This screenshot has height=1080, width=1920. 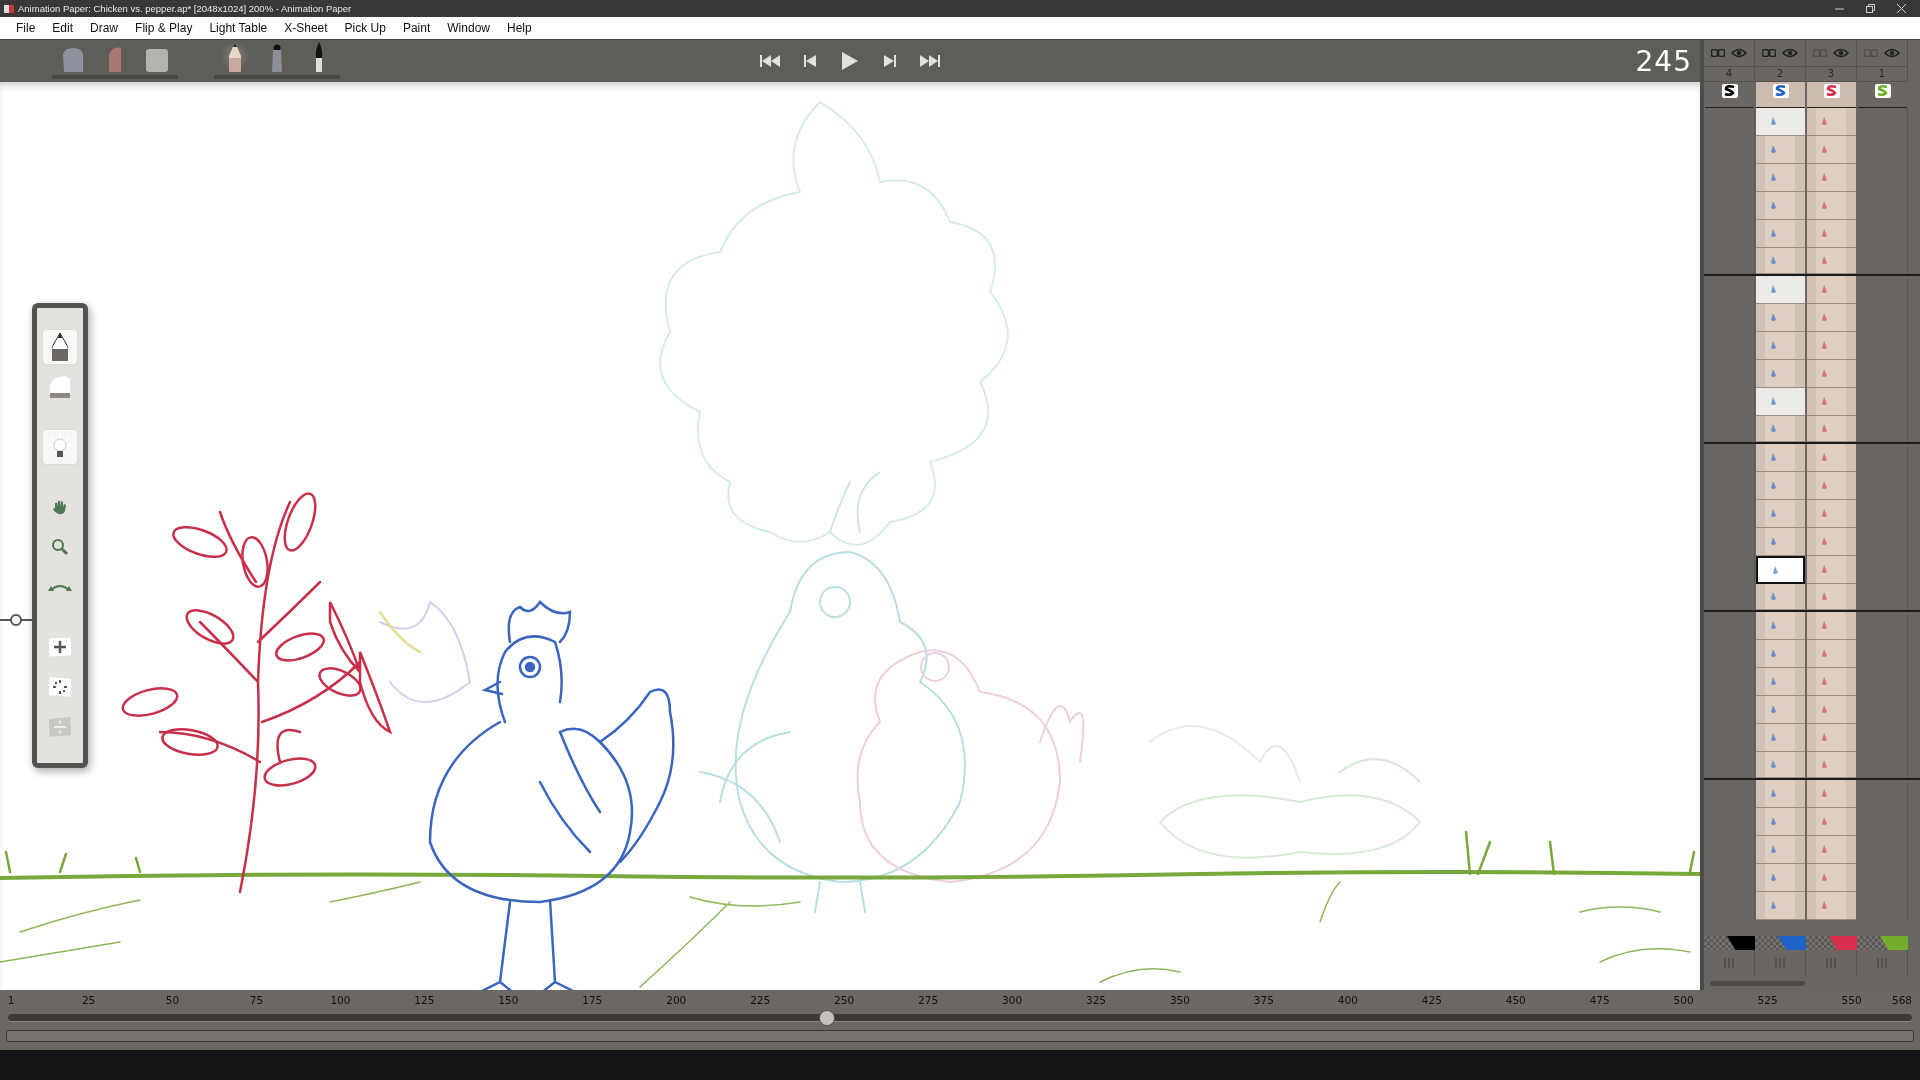 I want to click on scrollbar-thumb, so click(x=1757, y=983).